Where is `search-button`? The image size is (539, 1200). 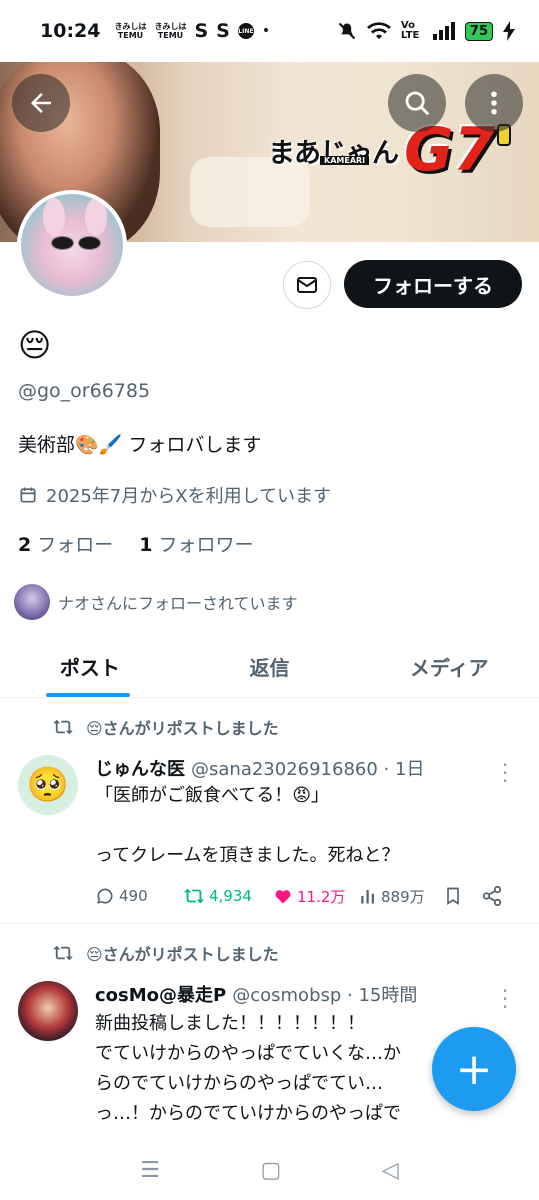 search-button is located at coordinates (417, 103).